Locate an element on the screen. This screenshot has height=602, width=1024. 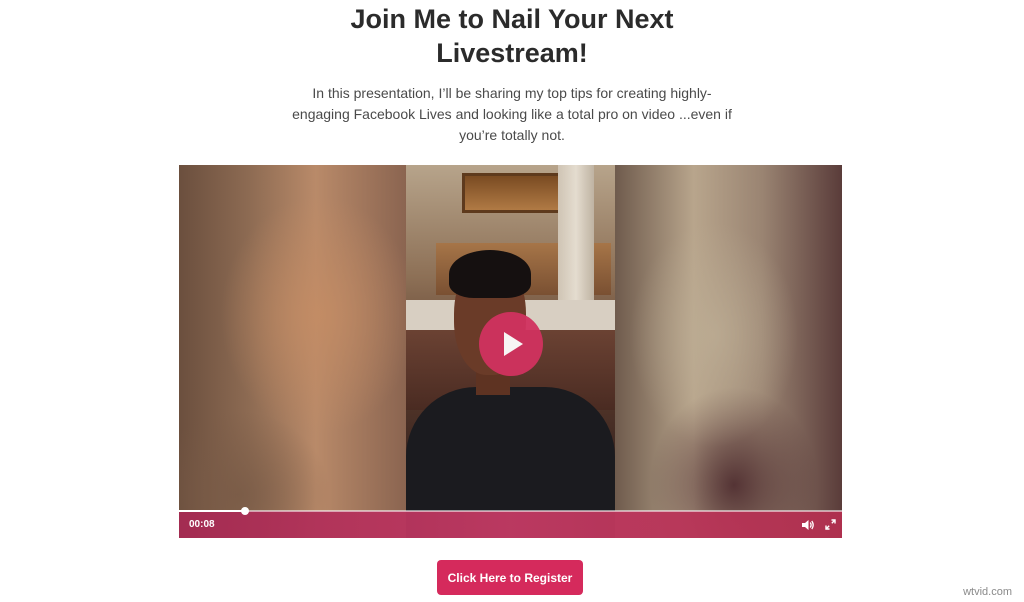
presenter-hair is located at coordinates (490, 274).